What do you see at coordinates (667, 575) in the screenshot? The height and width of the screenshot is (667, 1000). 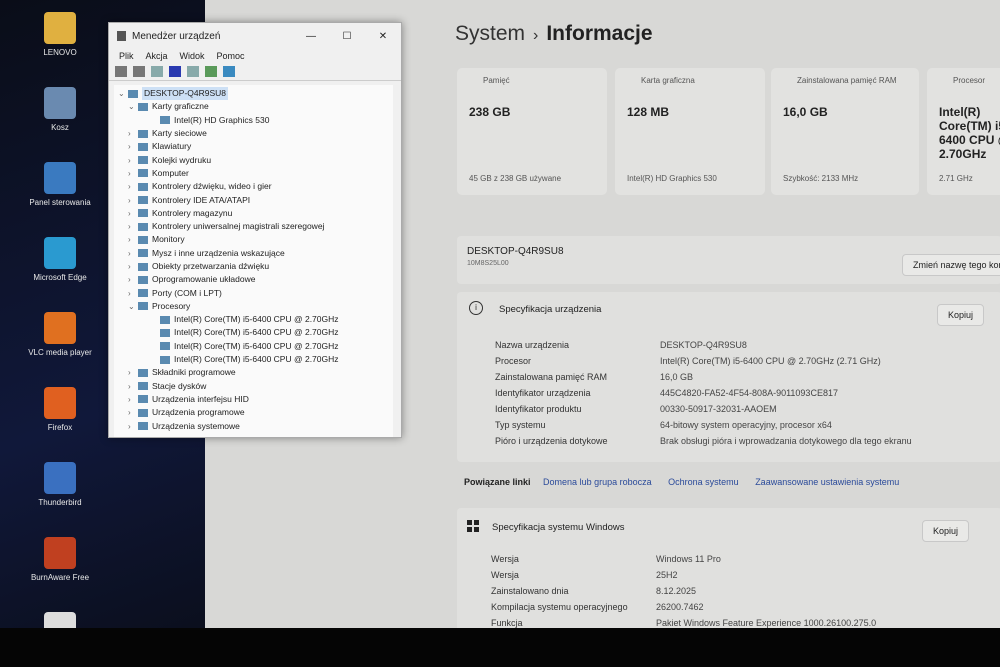 I see `spec-value: 25H2` at bounding box center [667, 575].